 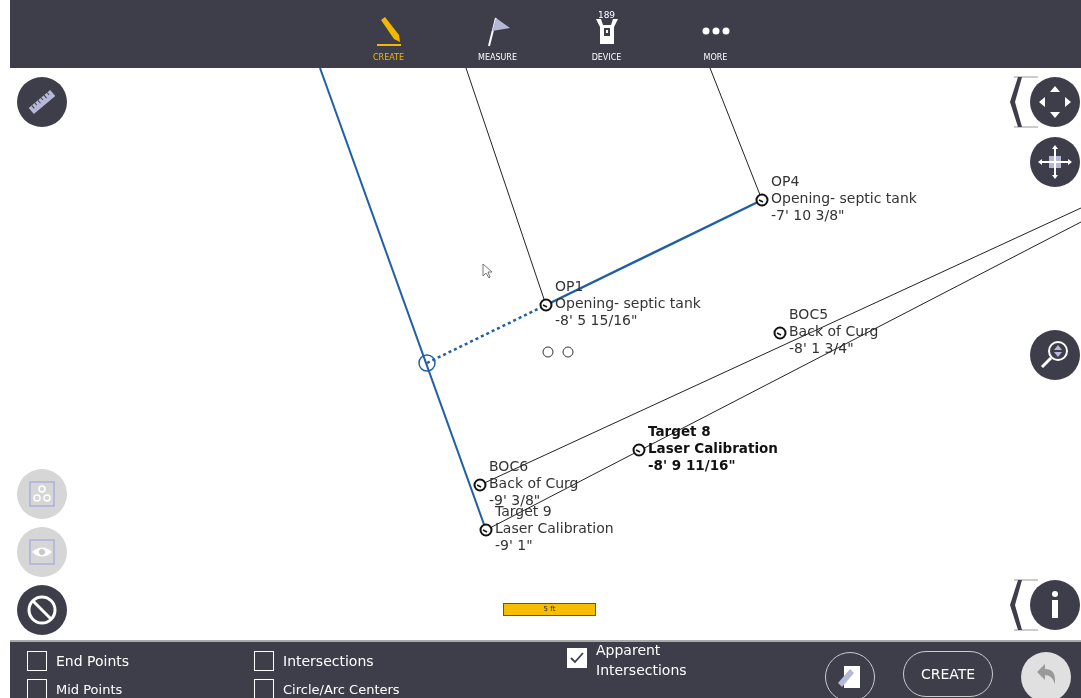 I want to click on info-icon, so click(x=1055, y=604).